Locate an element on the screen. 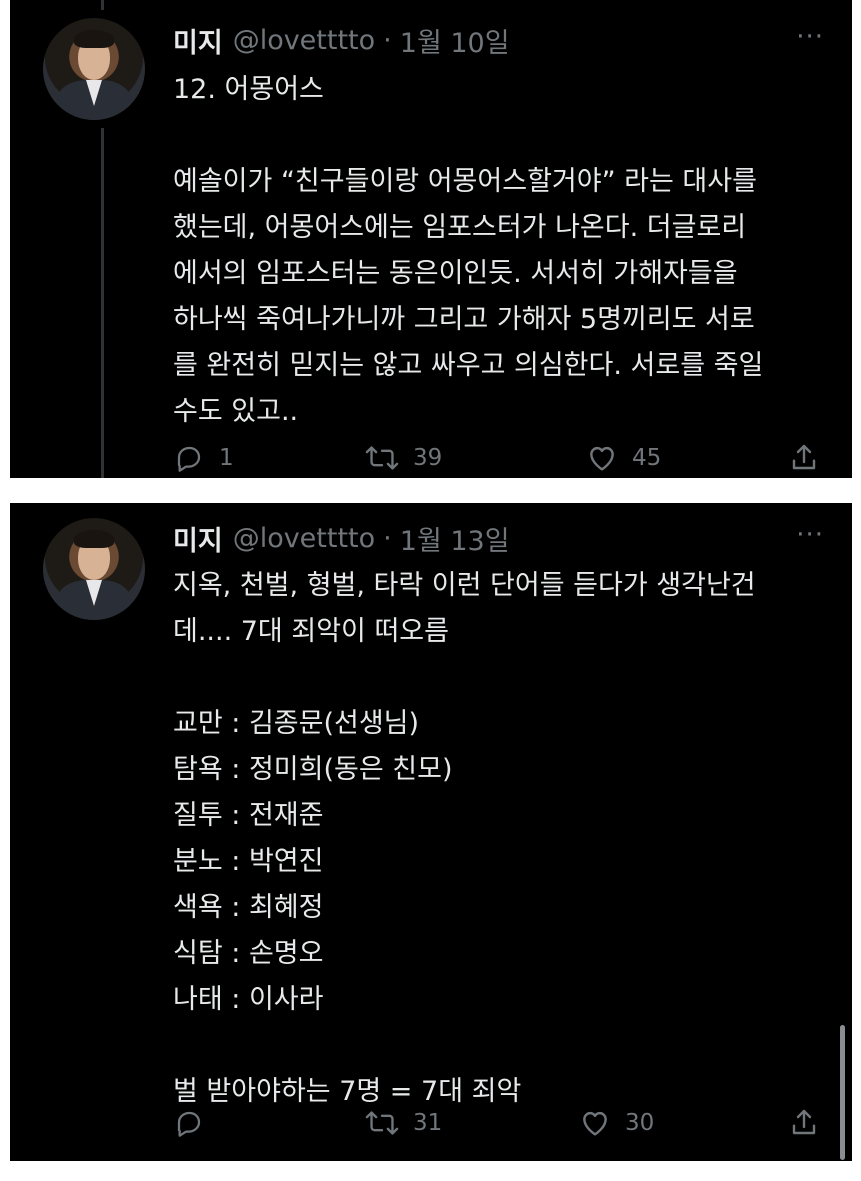 Image resolution: width=861 pixels, height=1181 pixels. retweet-count: 31 is located at coordinates (428, 1123).